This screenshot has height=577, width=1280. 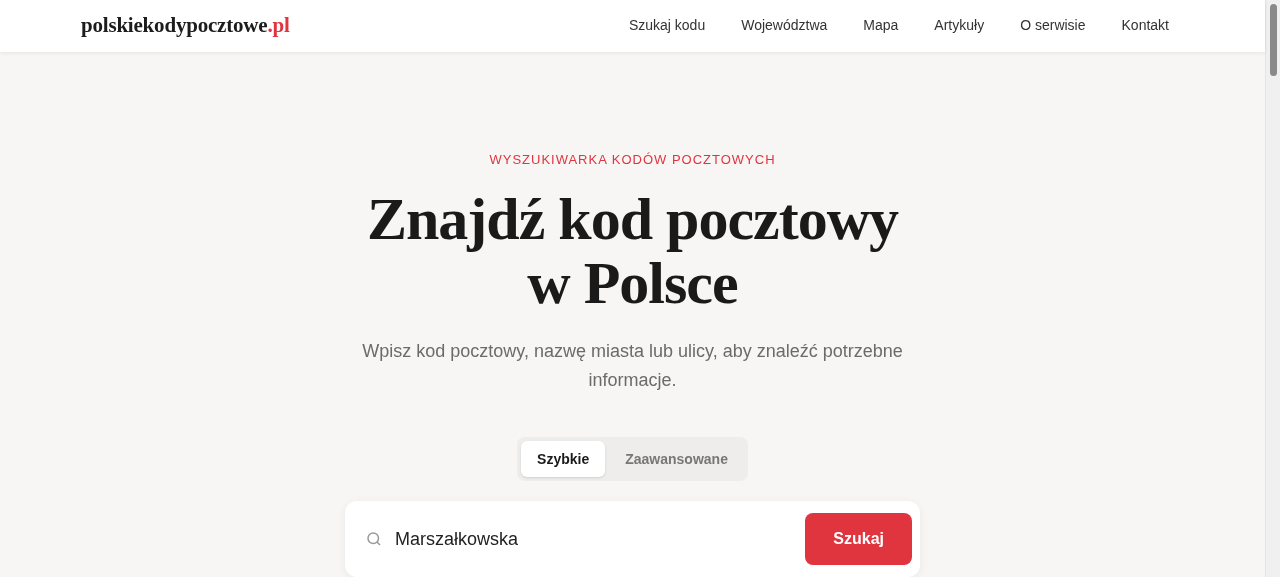 I want to click on search-icon, so click(x=374, y=539).